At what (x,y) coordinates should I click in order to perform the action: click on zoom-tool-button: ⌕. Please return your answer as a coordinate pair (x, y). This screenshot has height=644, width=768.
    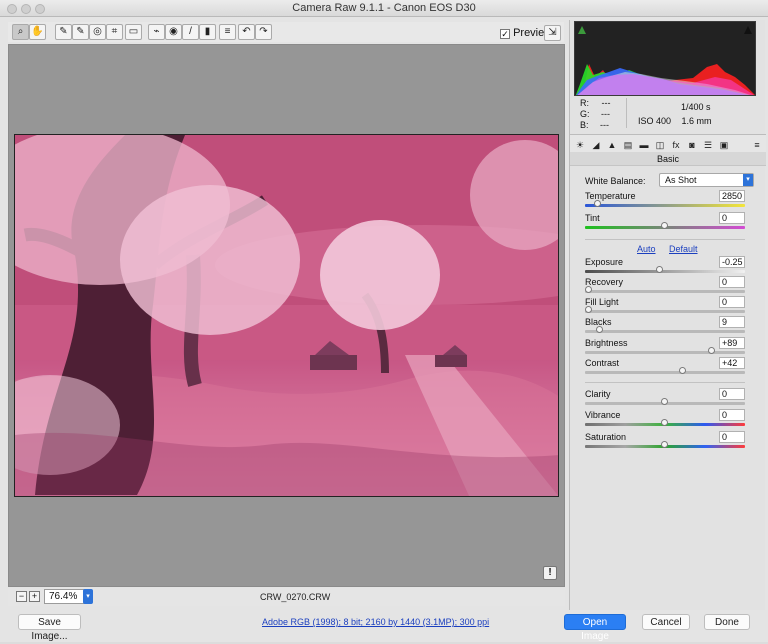
    Looking at the image, I should click on (20, 32).